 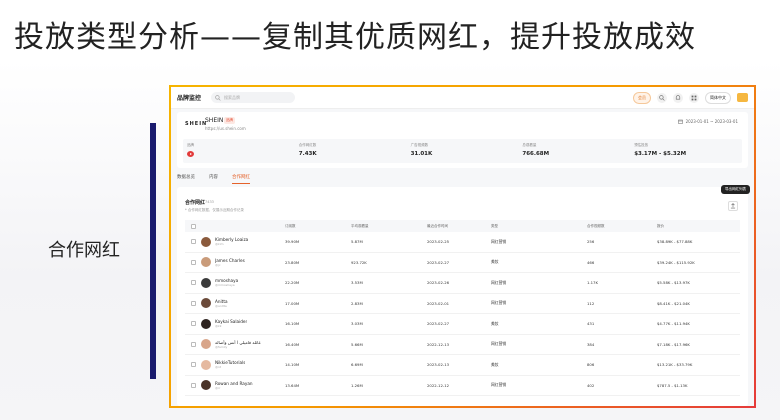 I want to click on influencer-handle: @jc, so click(x=218, y=264).